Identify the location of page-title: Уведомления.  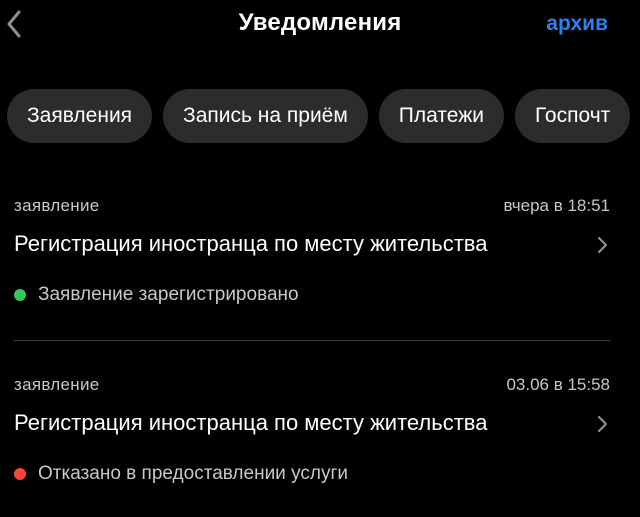
(320, 22).